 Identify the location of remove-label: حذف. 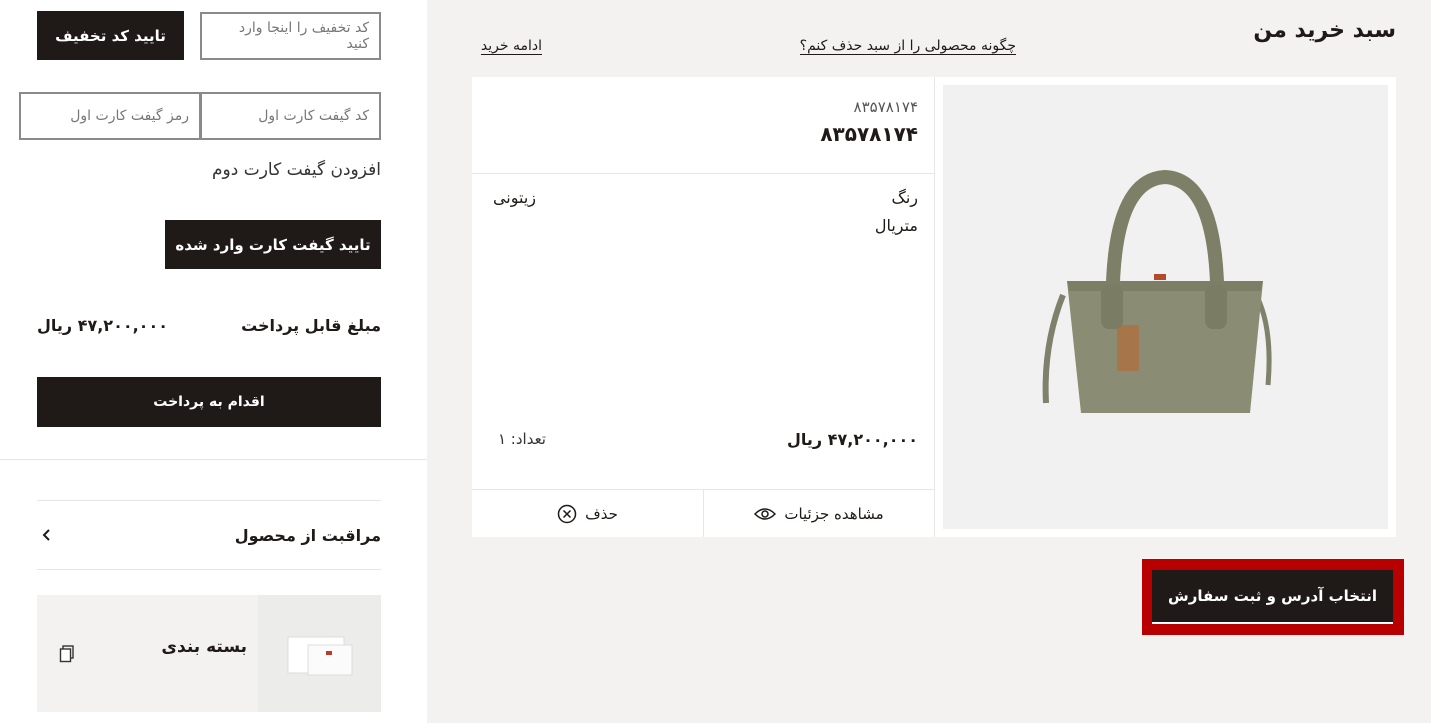
(601, 513).